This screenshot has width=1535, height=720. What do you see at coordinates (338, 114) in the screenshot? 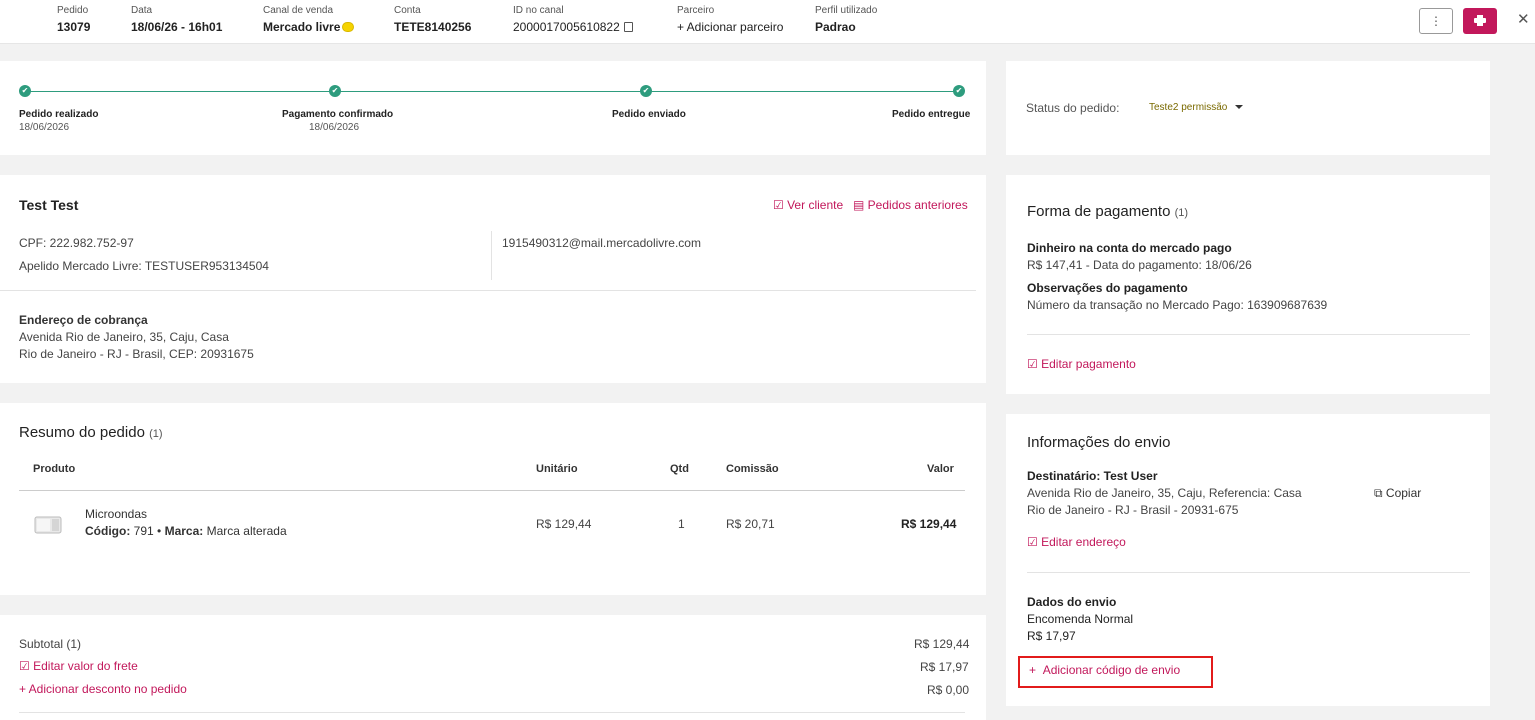
I see `step-title: Pagamento confirmado` at bounding box center [338, 114].